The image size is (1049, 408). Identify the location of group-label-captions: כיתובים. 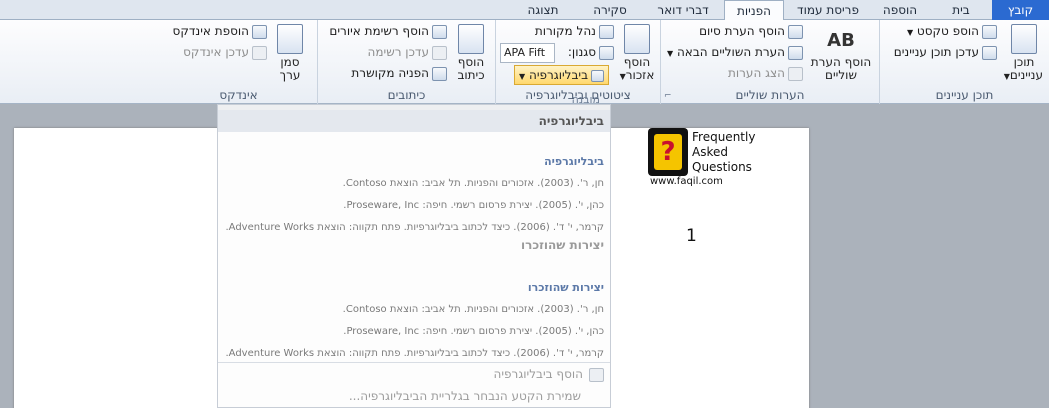
(406, 95).